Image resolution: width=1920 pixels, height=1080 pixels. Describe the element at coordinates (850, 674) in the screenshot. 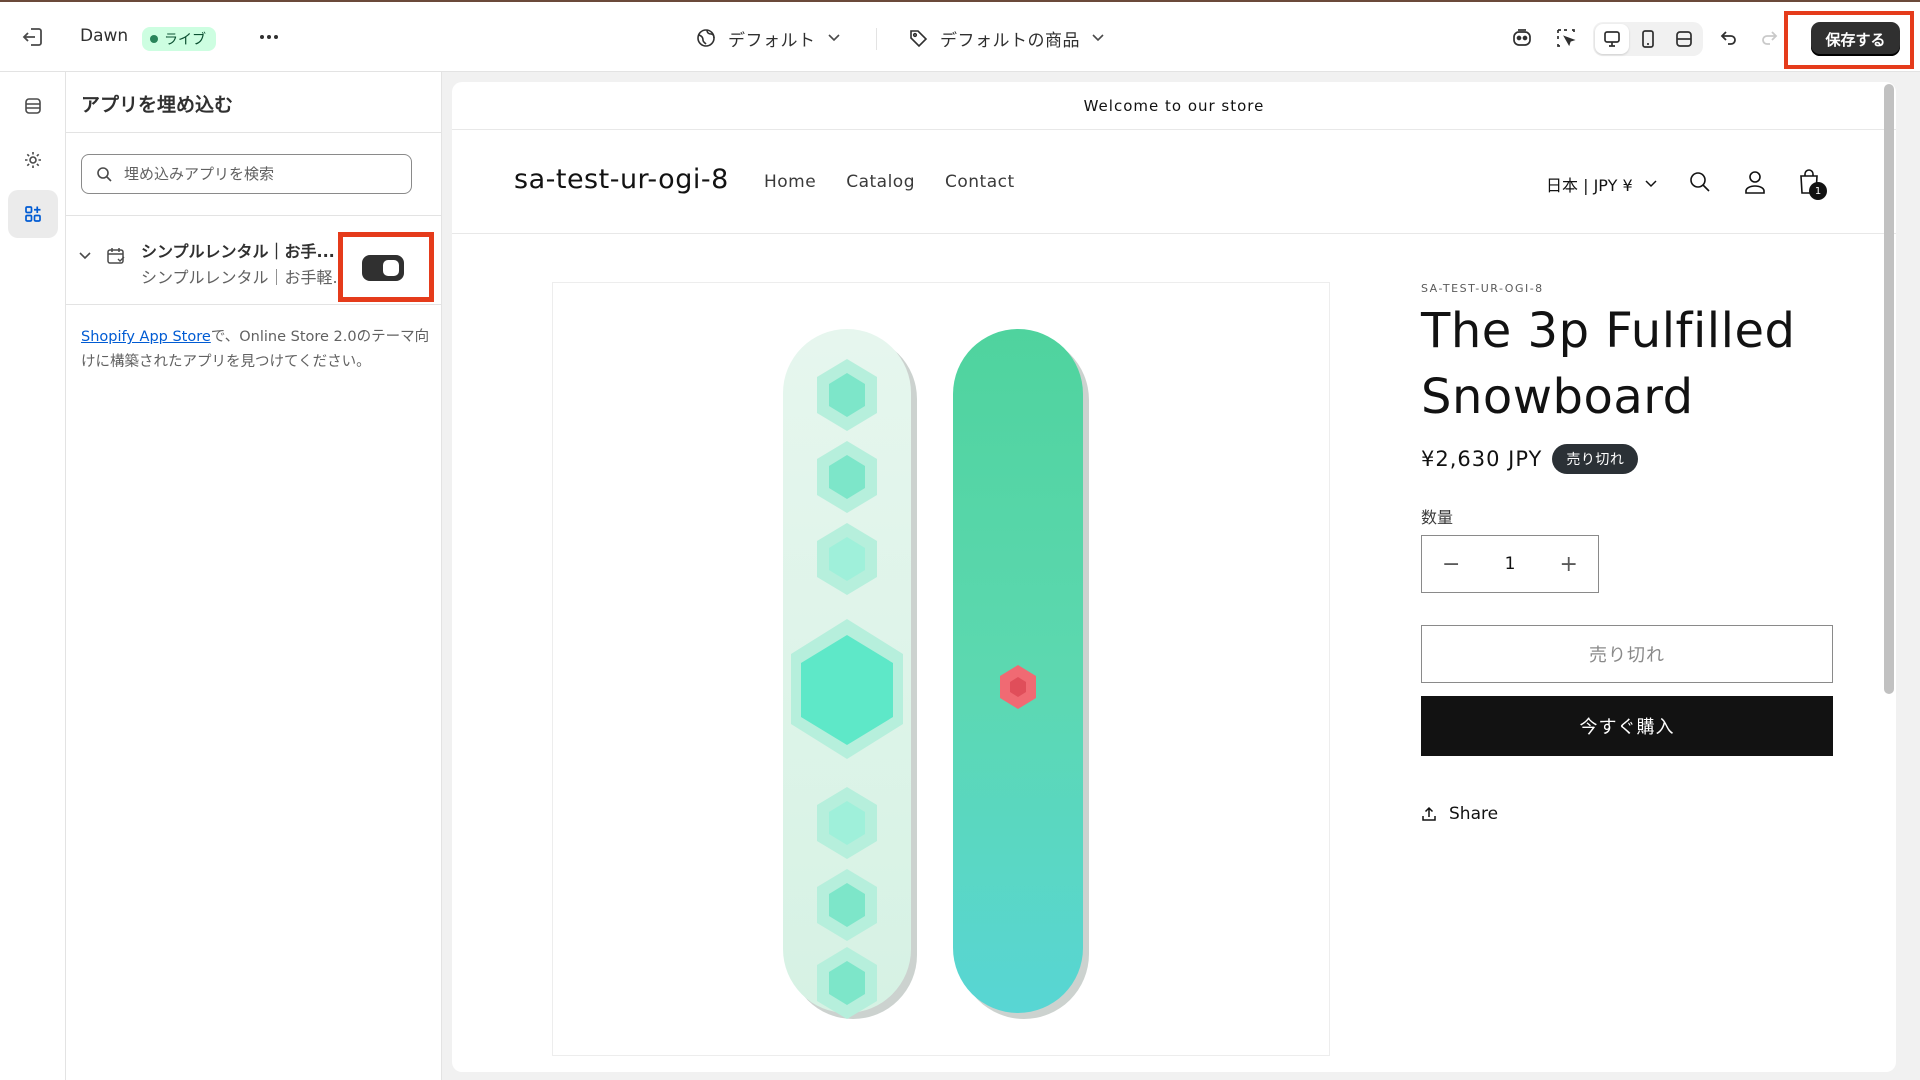

I see `snowboard-top-image` at that location.